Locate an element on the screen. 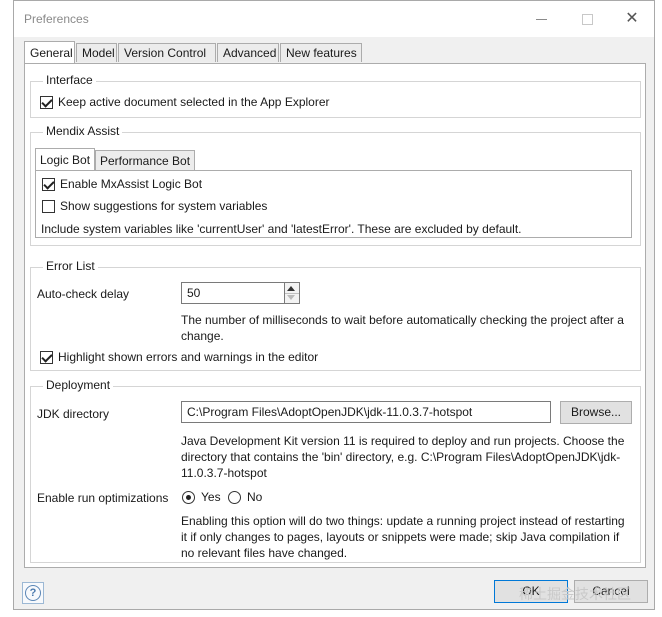 This screenshot has width=662, height=617. subtab-logic-bot: Logic Bot is located at coordinates (65, 159).